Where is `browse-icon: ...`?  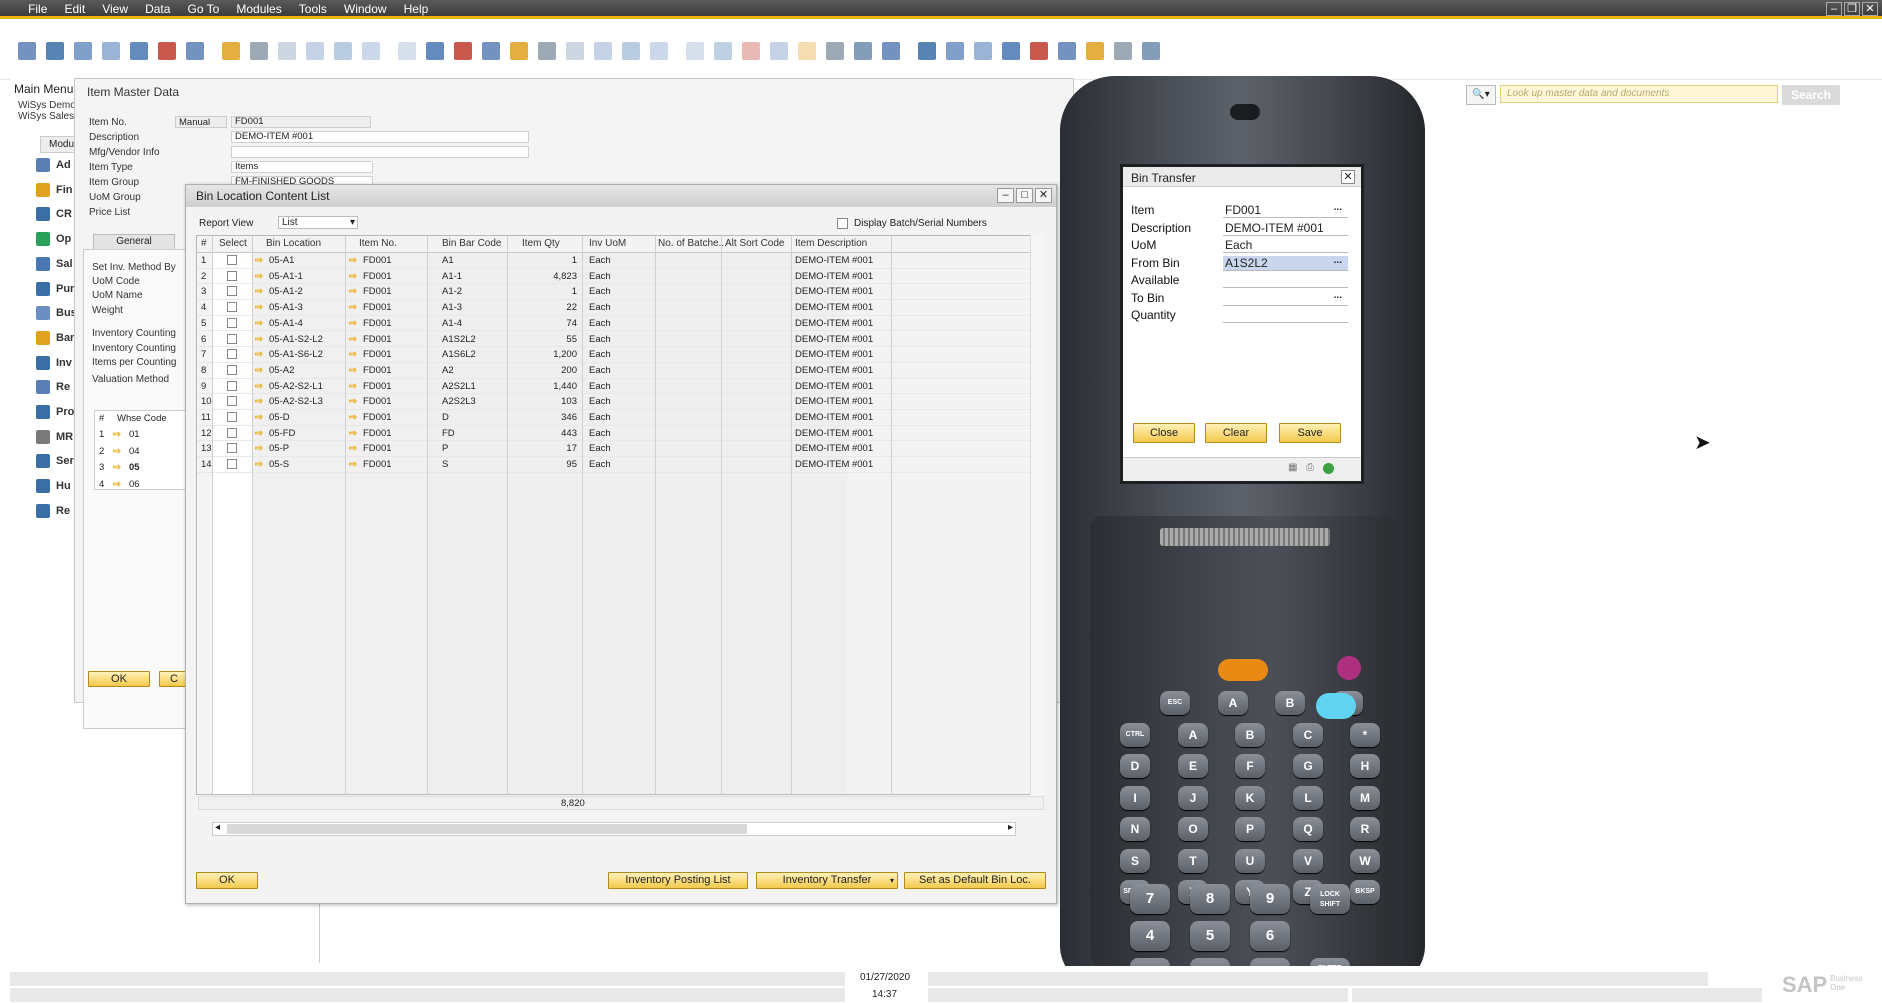
browse-icon: ... is located at coordinates (1338, 207).